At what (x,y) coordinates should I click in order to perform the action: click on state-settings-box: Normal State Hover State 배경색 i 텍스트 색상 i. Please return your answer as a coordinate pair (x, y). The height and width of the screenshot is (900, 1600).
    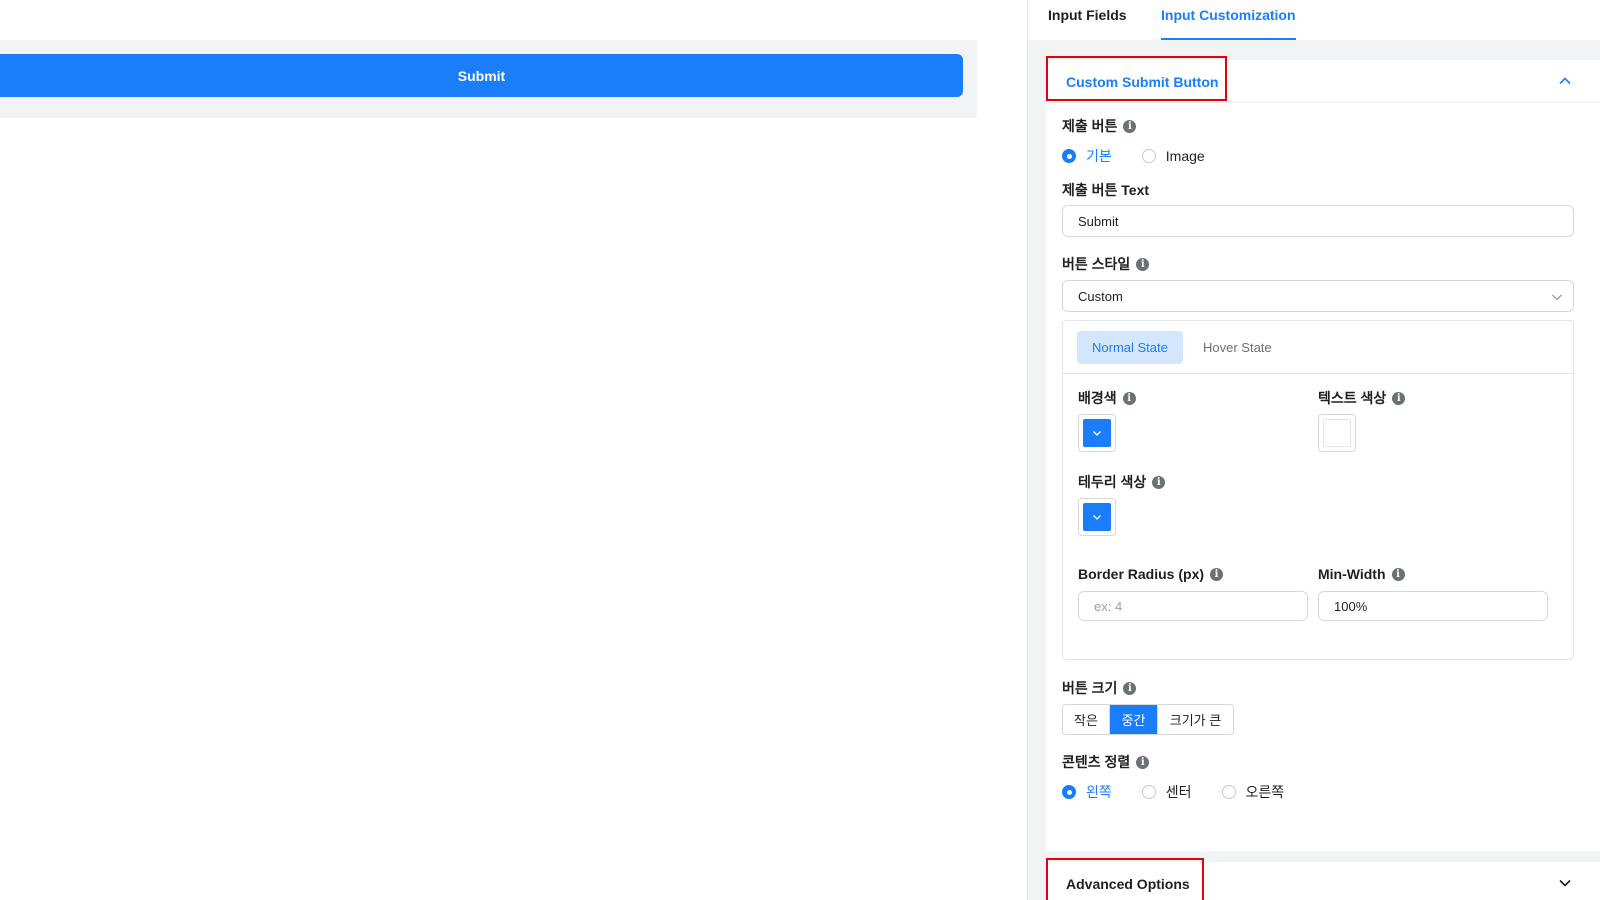
    Looking at the image, I should click on (1318, 490).